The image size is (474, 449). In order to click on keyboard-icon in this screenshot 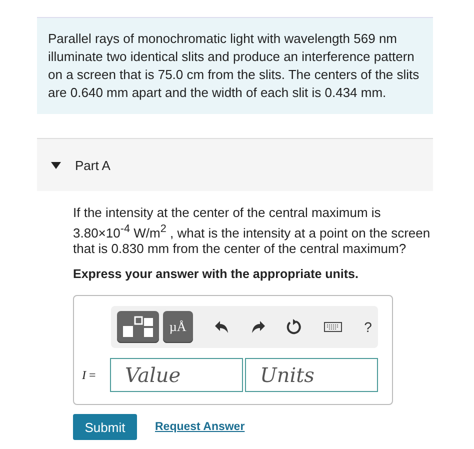, I will do `click(333, 327)`.